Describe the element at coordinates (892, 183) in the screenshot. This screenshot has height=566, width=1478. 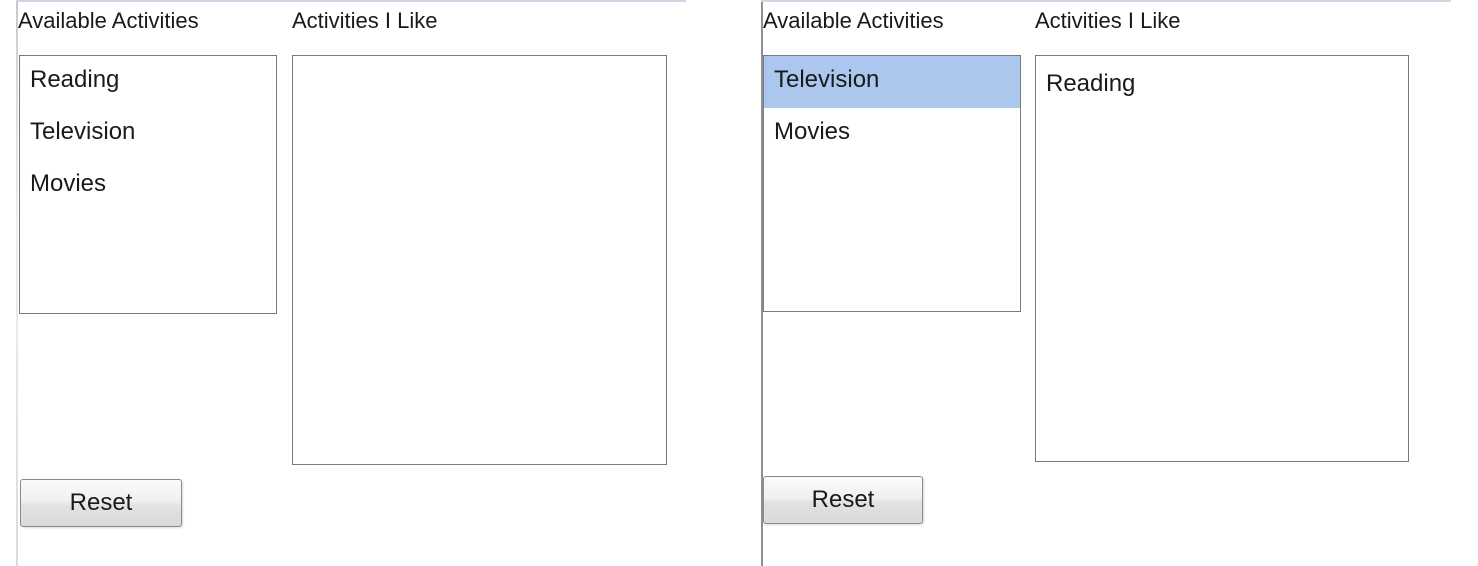
I see `available-activities-list: Television Movies` at that location.